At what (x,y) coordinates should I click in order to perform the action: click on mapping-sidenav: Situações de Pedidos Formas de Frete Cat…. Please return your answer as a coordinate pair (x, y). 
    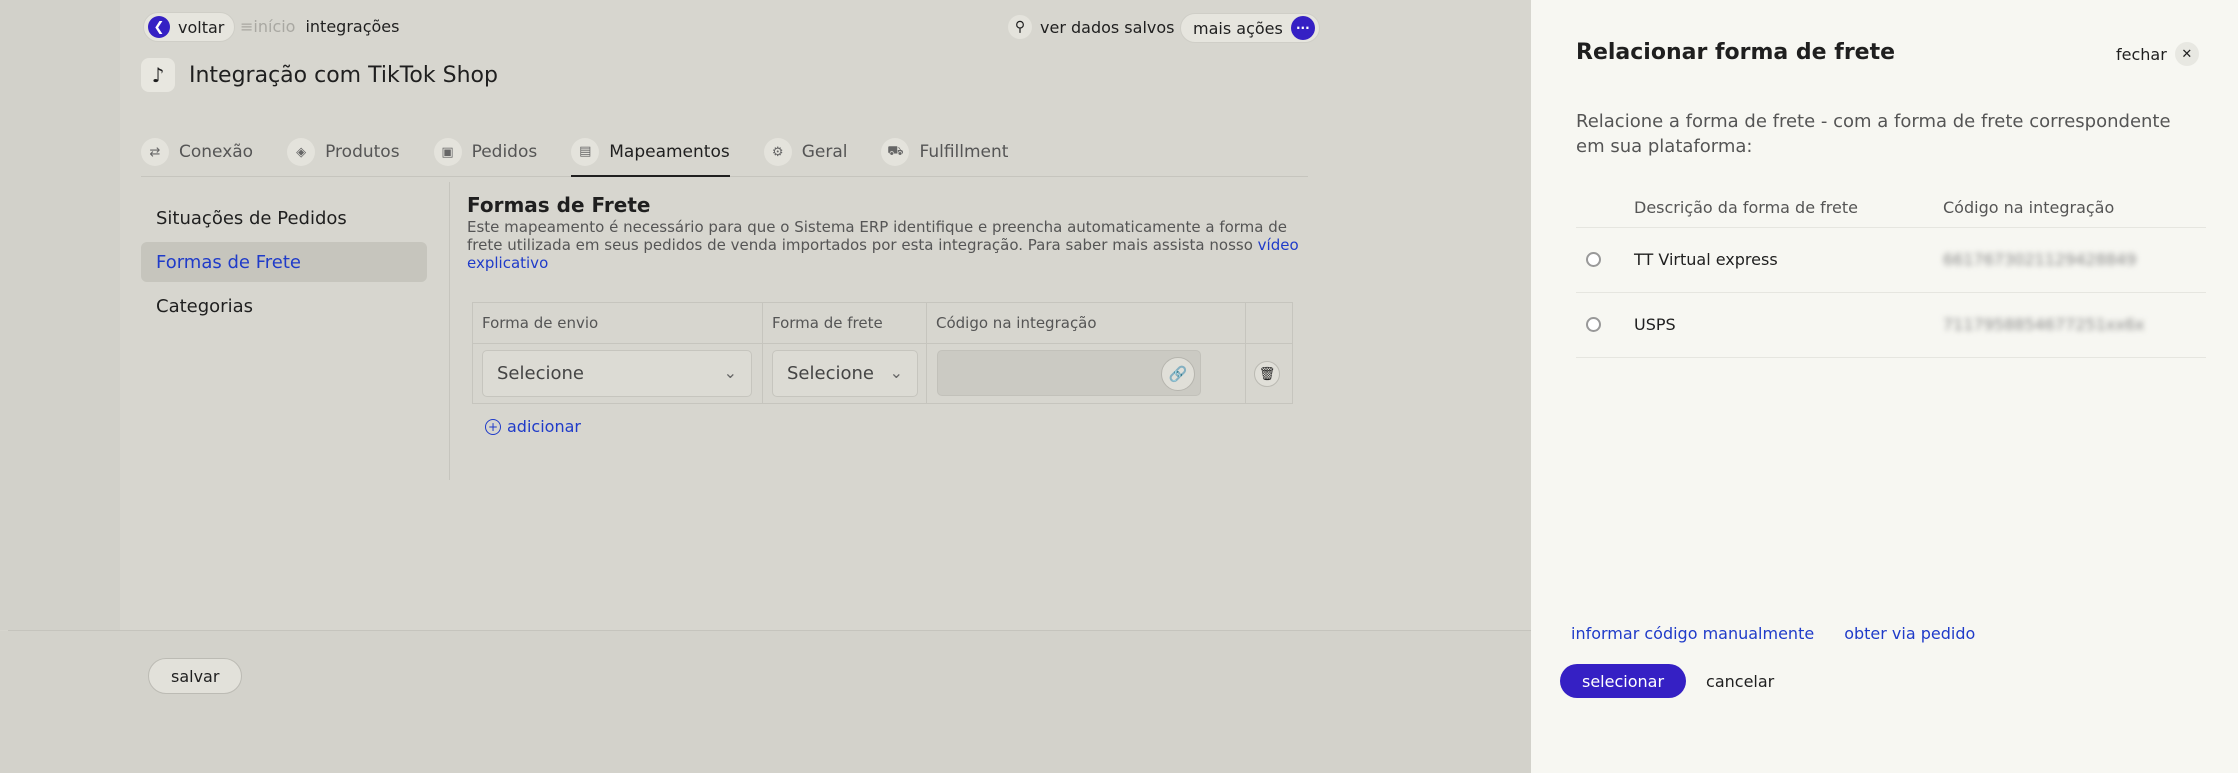
    Looking at the image, I should click on (284, 264).